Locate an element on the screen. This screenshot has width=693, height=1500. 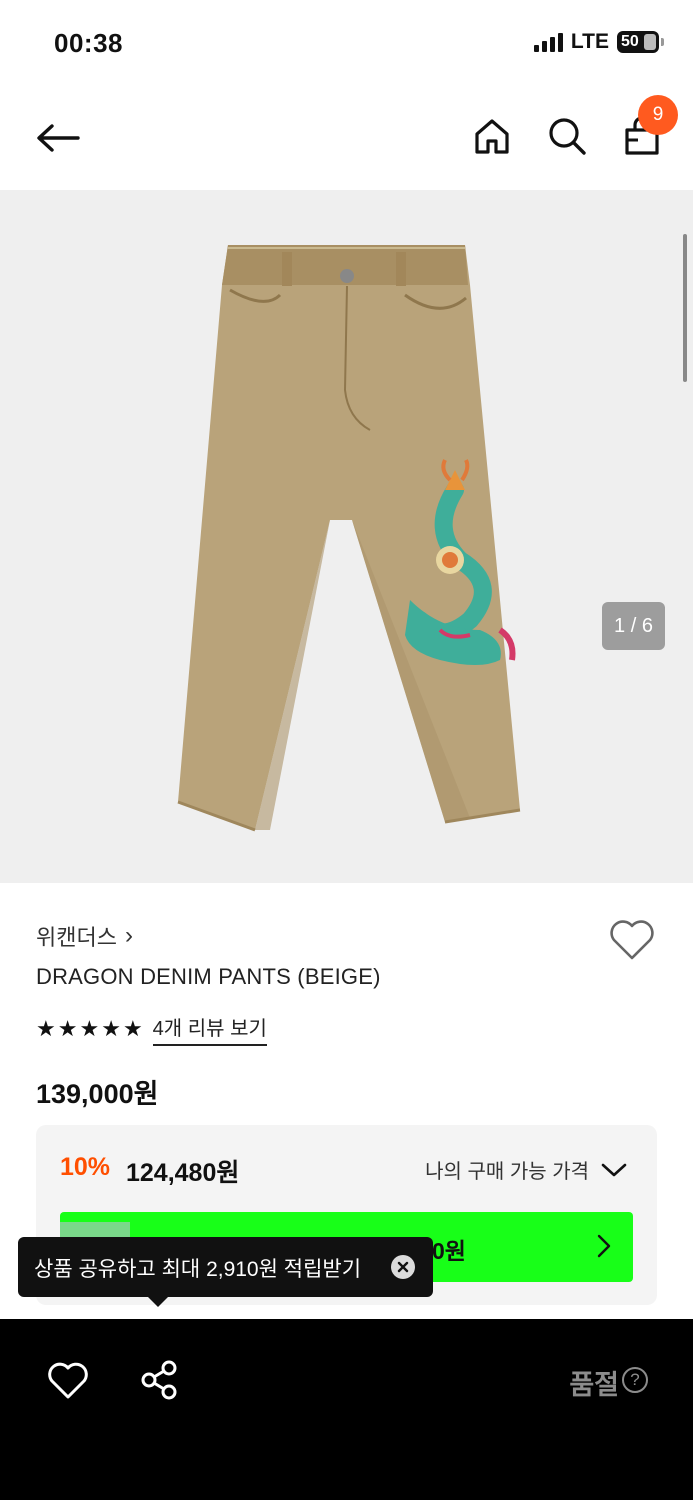
cart-count-badge: 9 is located at coordinates (658, 115).